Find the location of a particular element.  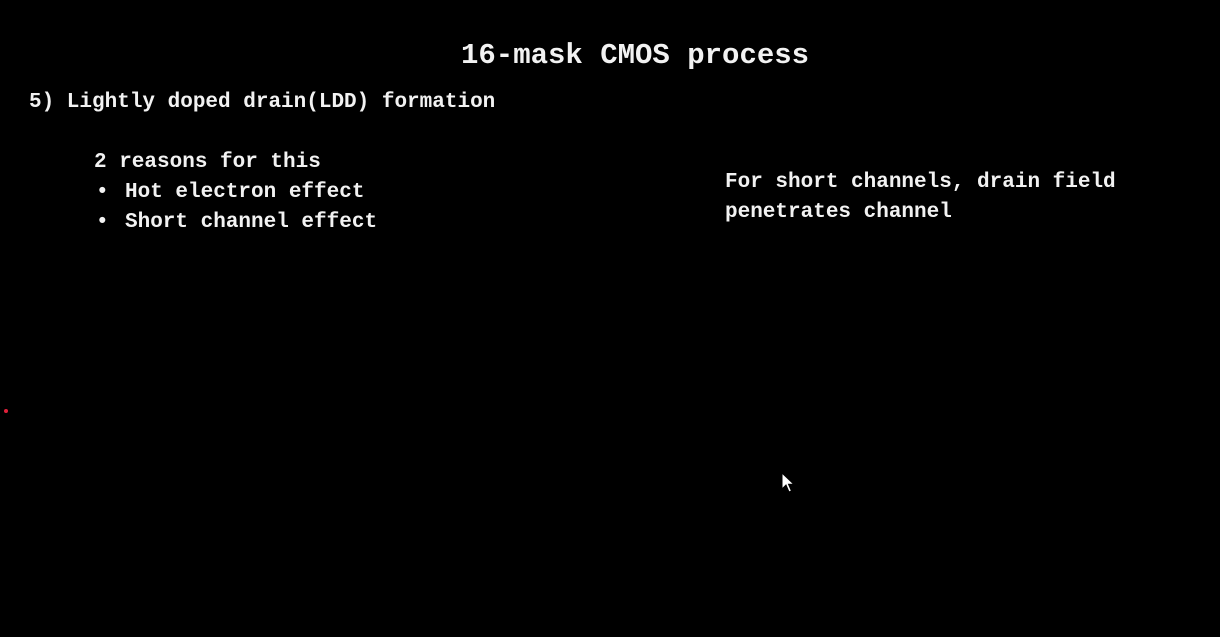

mouse-pointer-icon is located at coordinates (788, 482).